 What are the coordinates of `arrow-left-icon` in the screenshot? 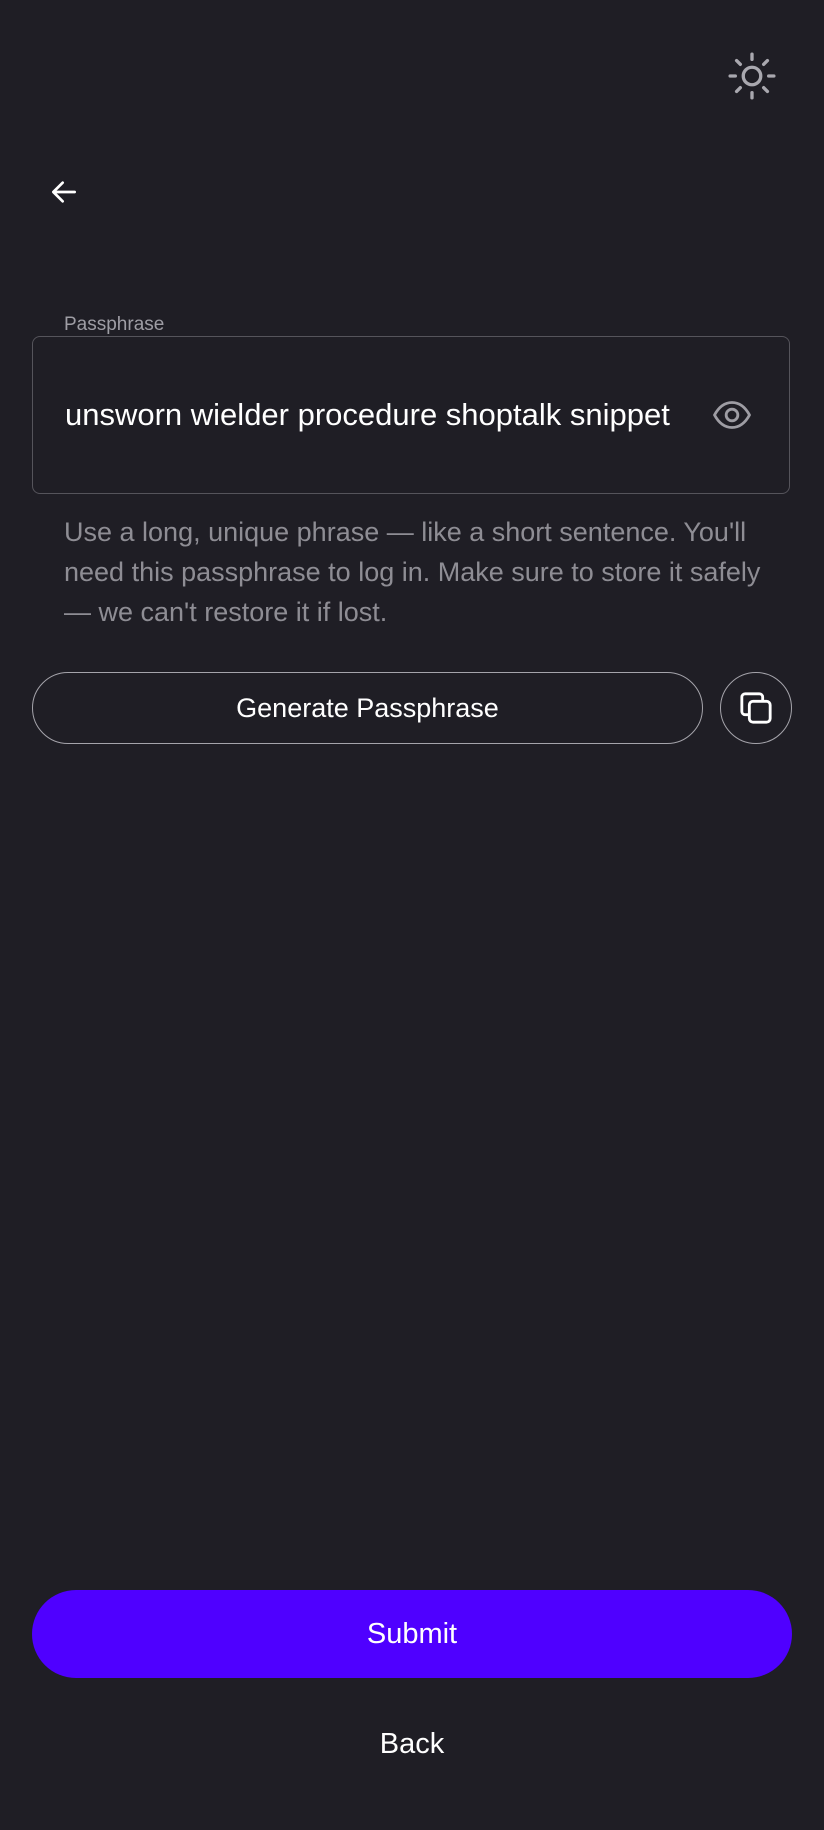 It's located at (64, 192).